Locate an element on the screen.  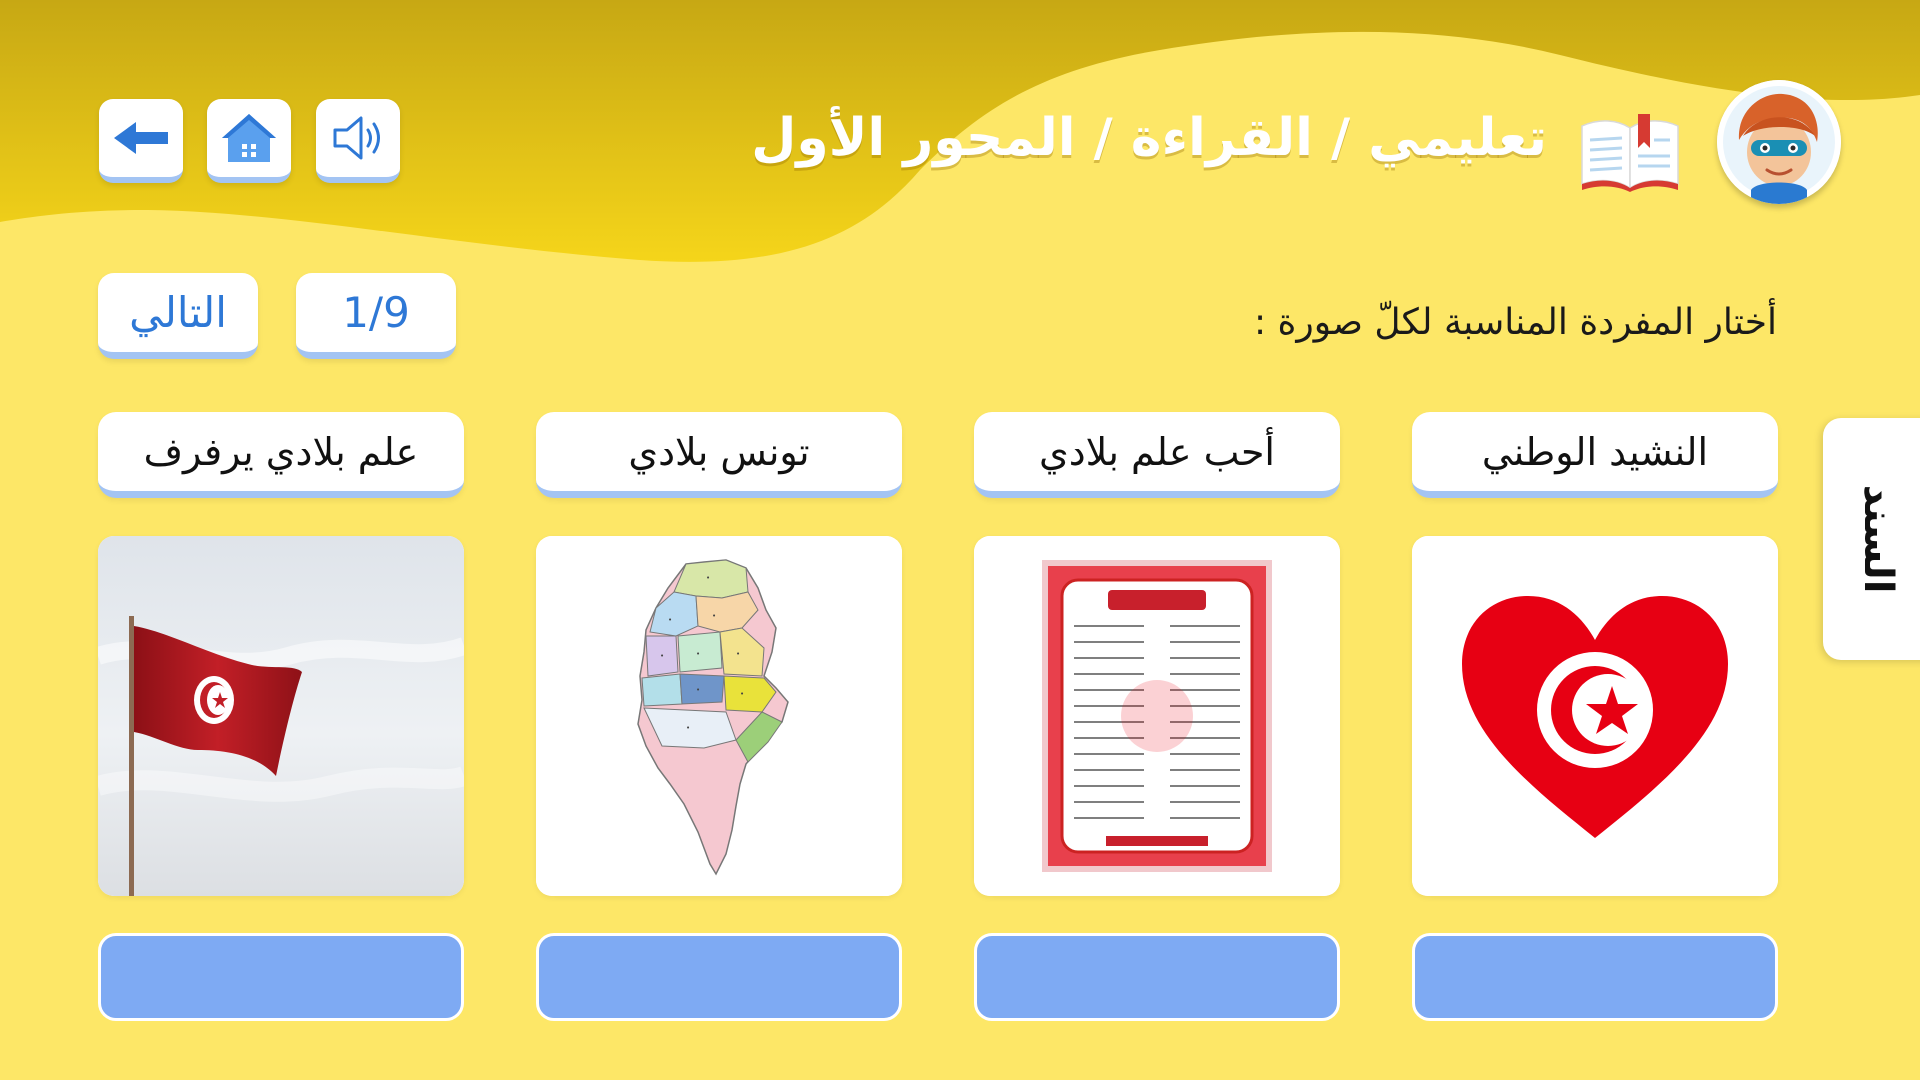
next-button: التالي is located at coordinates (178, 316).